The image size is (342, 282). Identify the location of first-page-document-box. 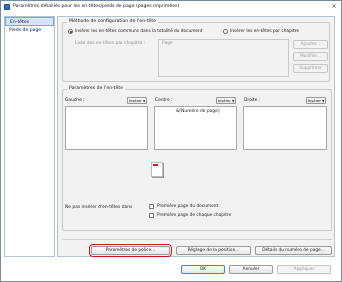
(151, 206).